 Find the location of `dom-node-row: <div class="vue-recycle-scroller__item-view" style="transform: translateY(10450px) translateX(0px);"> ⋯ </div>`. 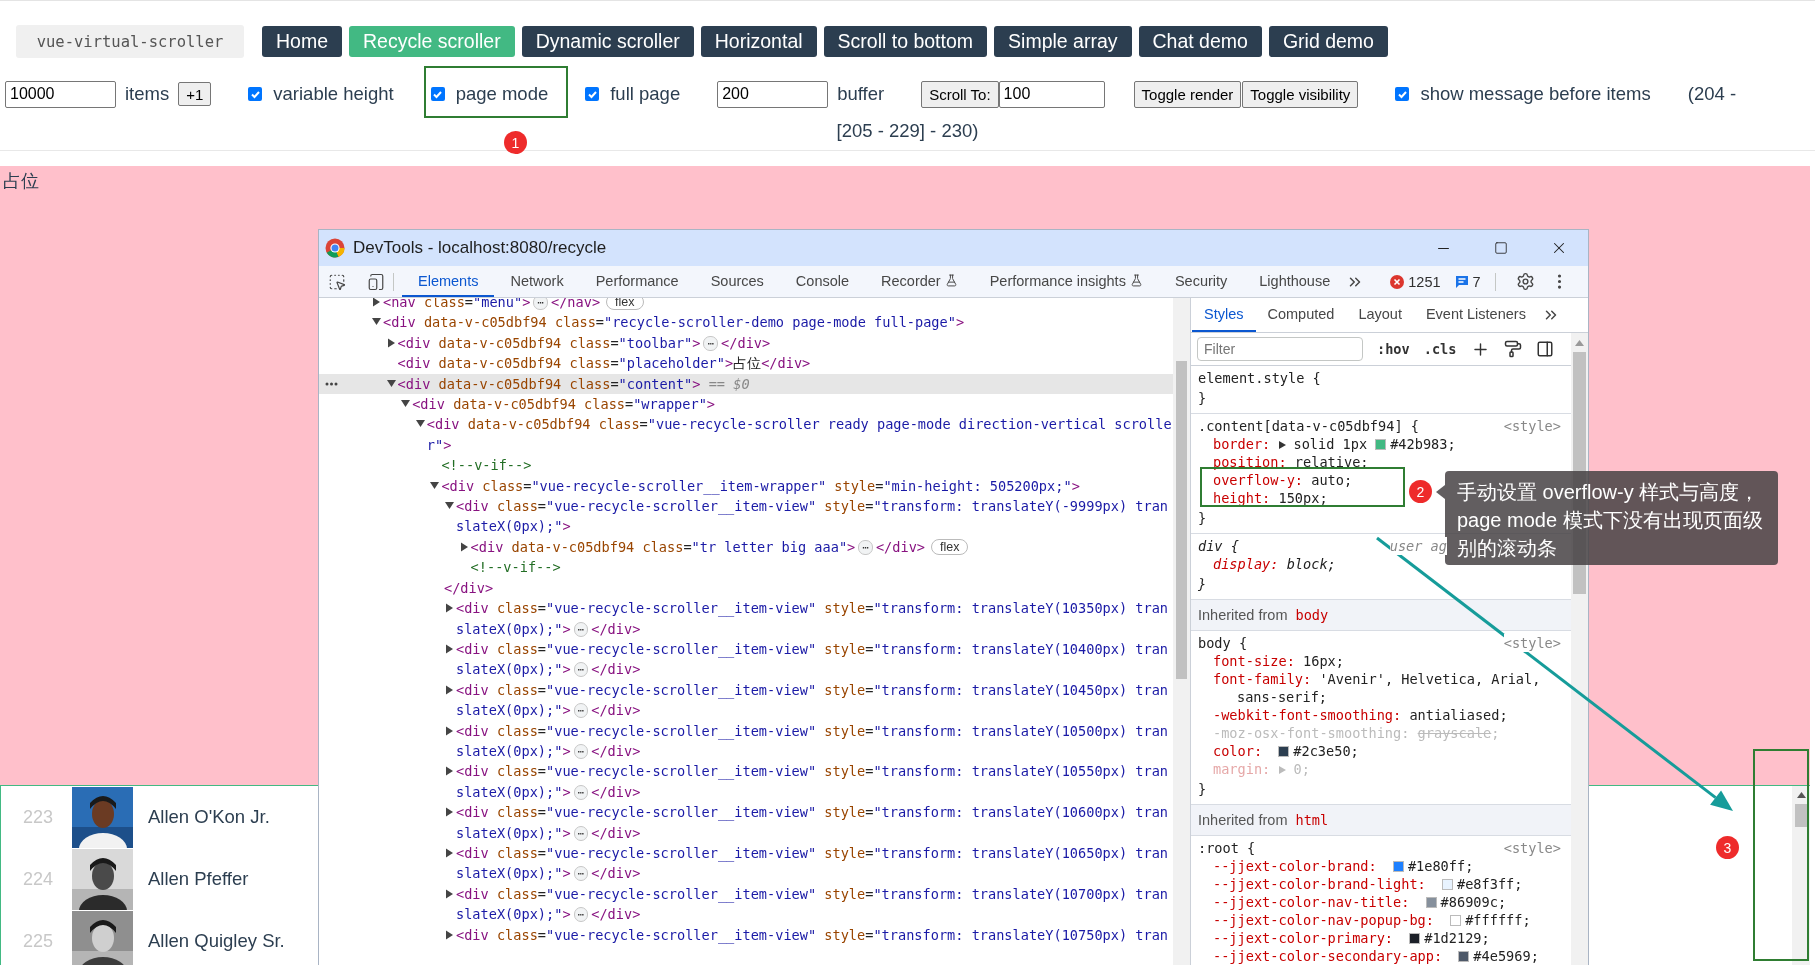

dom-node-row: <div class="vue-recycle-scroller__item-view" style="transform: translateY(10450px) translateX(0px);"> ⋯ </div> is located at coordinates (746, 700).